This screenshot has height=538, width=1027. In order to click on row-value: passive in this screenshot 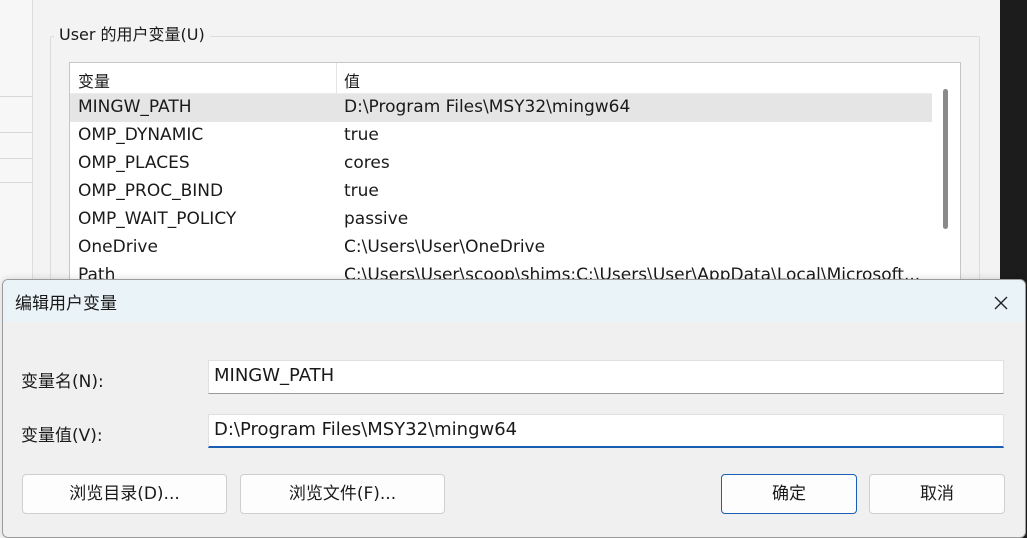, I will do `click(376, 219)`.